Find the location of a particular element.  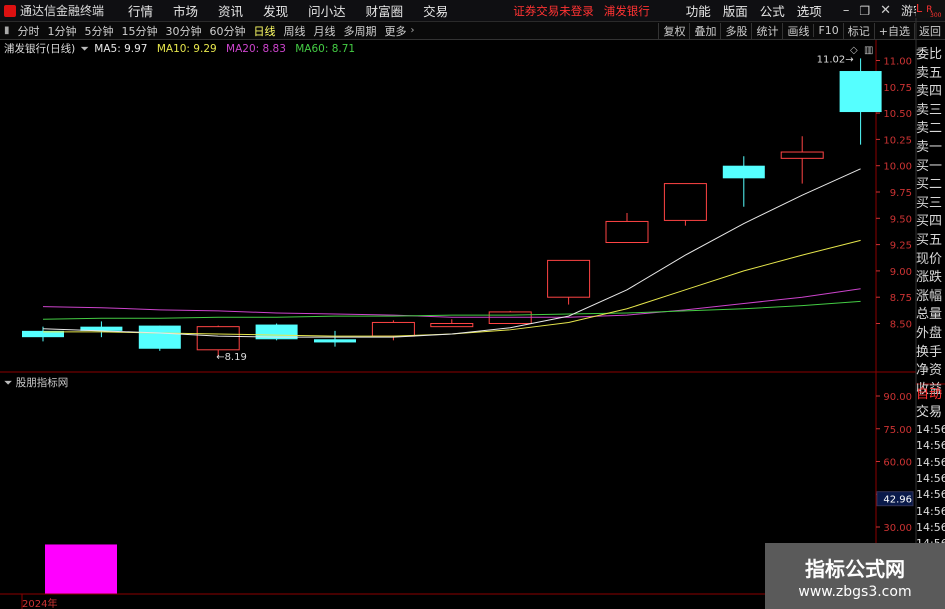

price-tick-label: 10.50 is located at coordinates (897, 114).